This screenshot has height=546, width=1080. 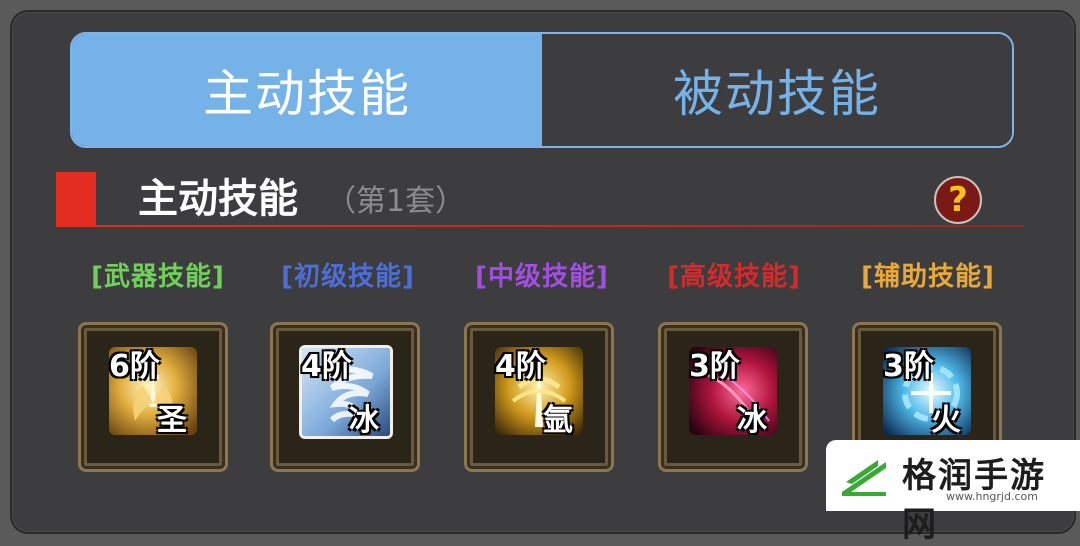 What do you see at coordinates (864, 478) in the screenshot?
I see `site-logo-icon` at bounding box center [864, 478].